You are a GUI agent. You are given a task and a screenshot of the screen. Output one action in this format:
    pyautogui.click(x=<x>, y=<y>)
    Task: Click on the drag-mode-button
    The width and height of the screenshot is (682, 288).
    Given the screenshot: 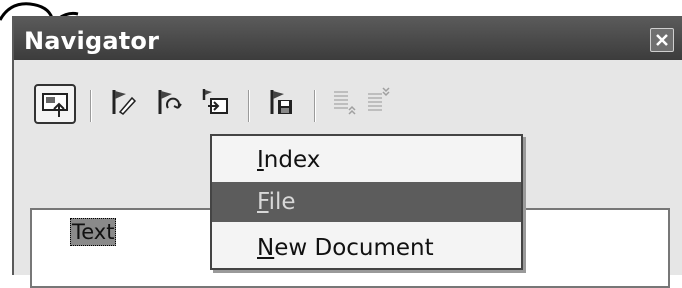 What is the action you would take?
    pyautogui.click(x=55, y=104)
    